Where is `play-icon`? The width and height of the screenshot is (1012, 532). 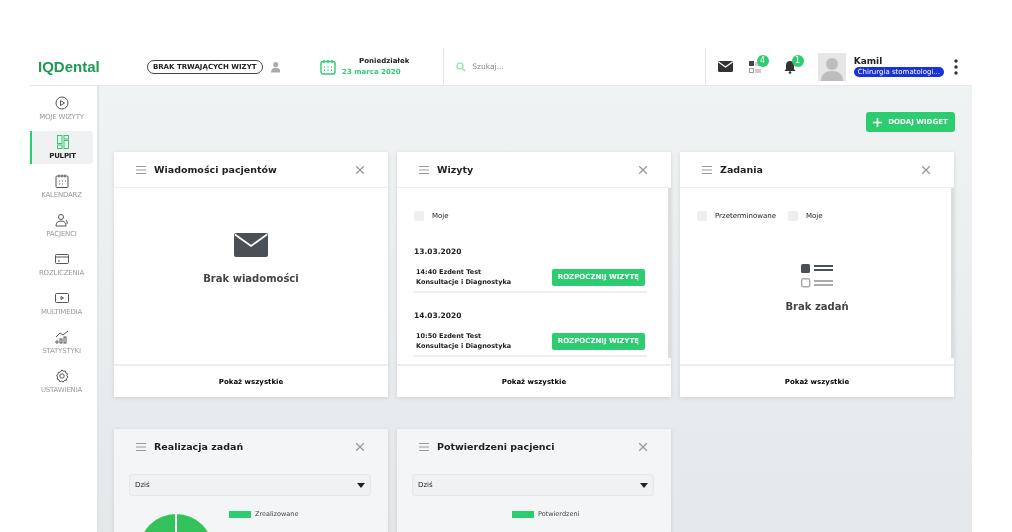
play-icon is located at coordinates (61, 103).